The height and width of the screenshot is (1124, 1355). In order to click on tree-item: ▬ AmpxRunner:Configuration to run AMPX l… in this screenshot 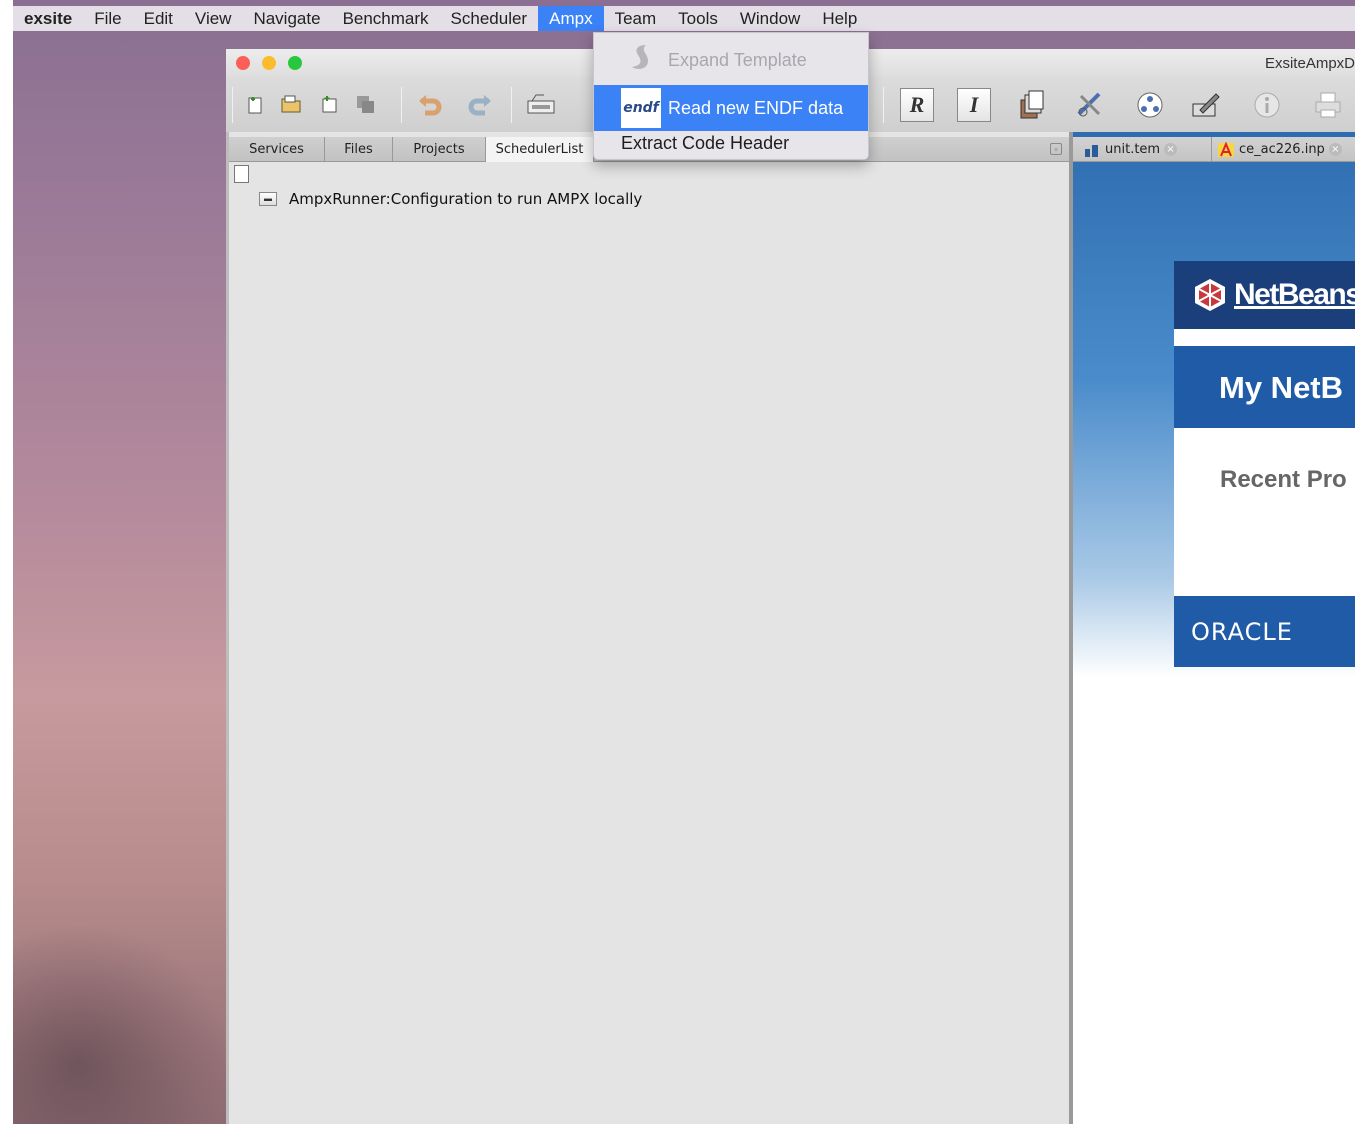, I will do `click(450, 199)`.